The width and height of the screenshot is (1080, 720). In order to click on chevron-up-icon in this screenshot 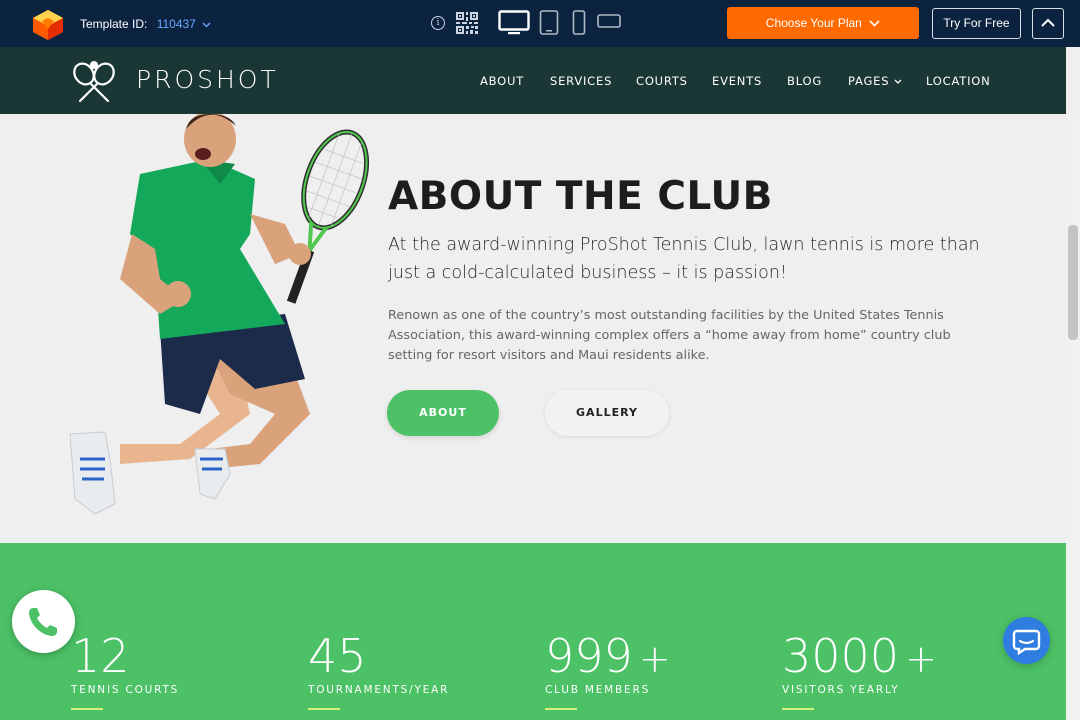, I will do `click(1048, 22)`.